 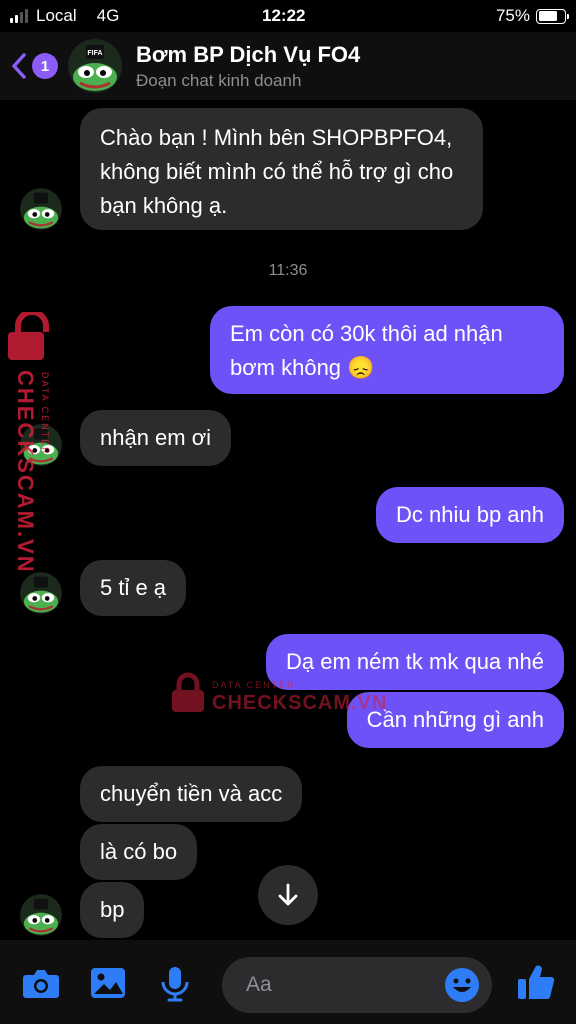 I want to click on timestamp: 11:36, so click(x=288, y=270).